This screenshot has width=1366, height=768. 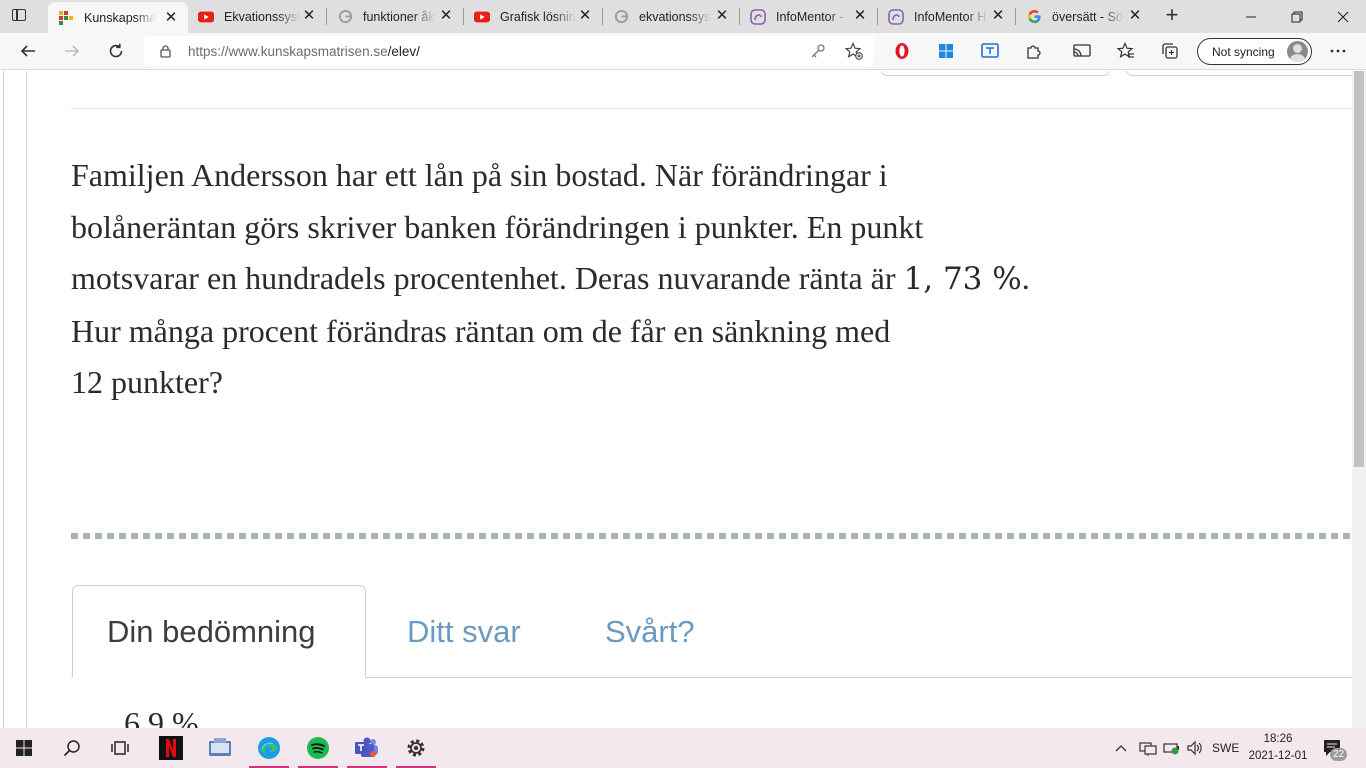 I want to click on clock: 18:26 2021-12-01, so click(x=1278, y=748).